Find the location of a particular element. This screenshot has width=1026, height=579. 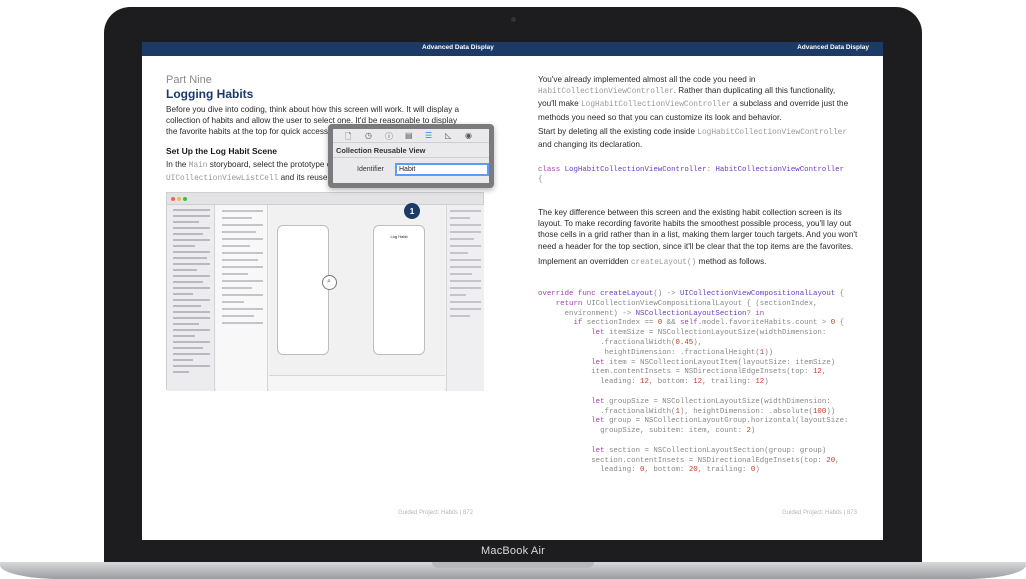

device-label: MacBook Air is located at coordinates (513, 551).